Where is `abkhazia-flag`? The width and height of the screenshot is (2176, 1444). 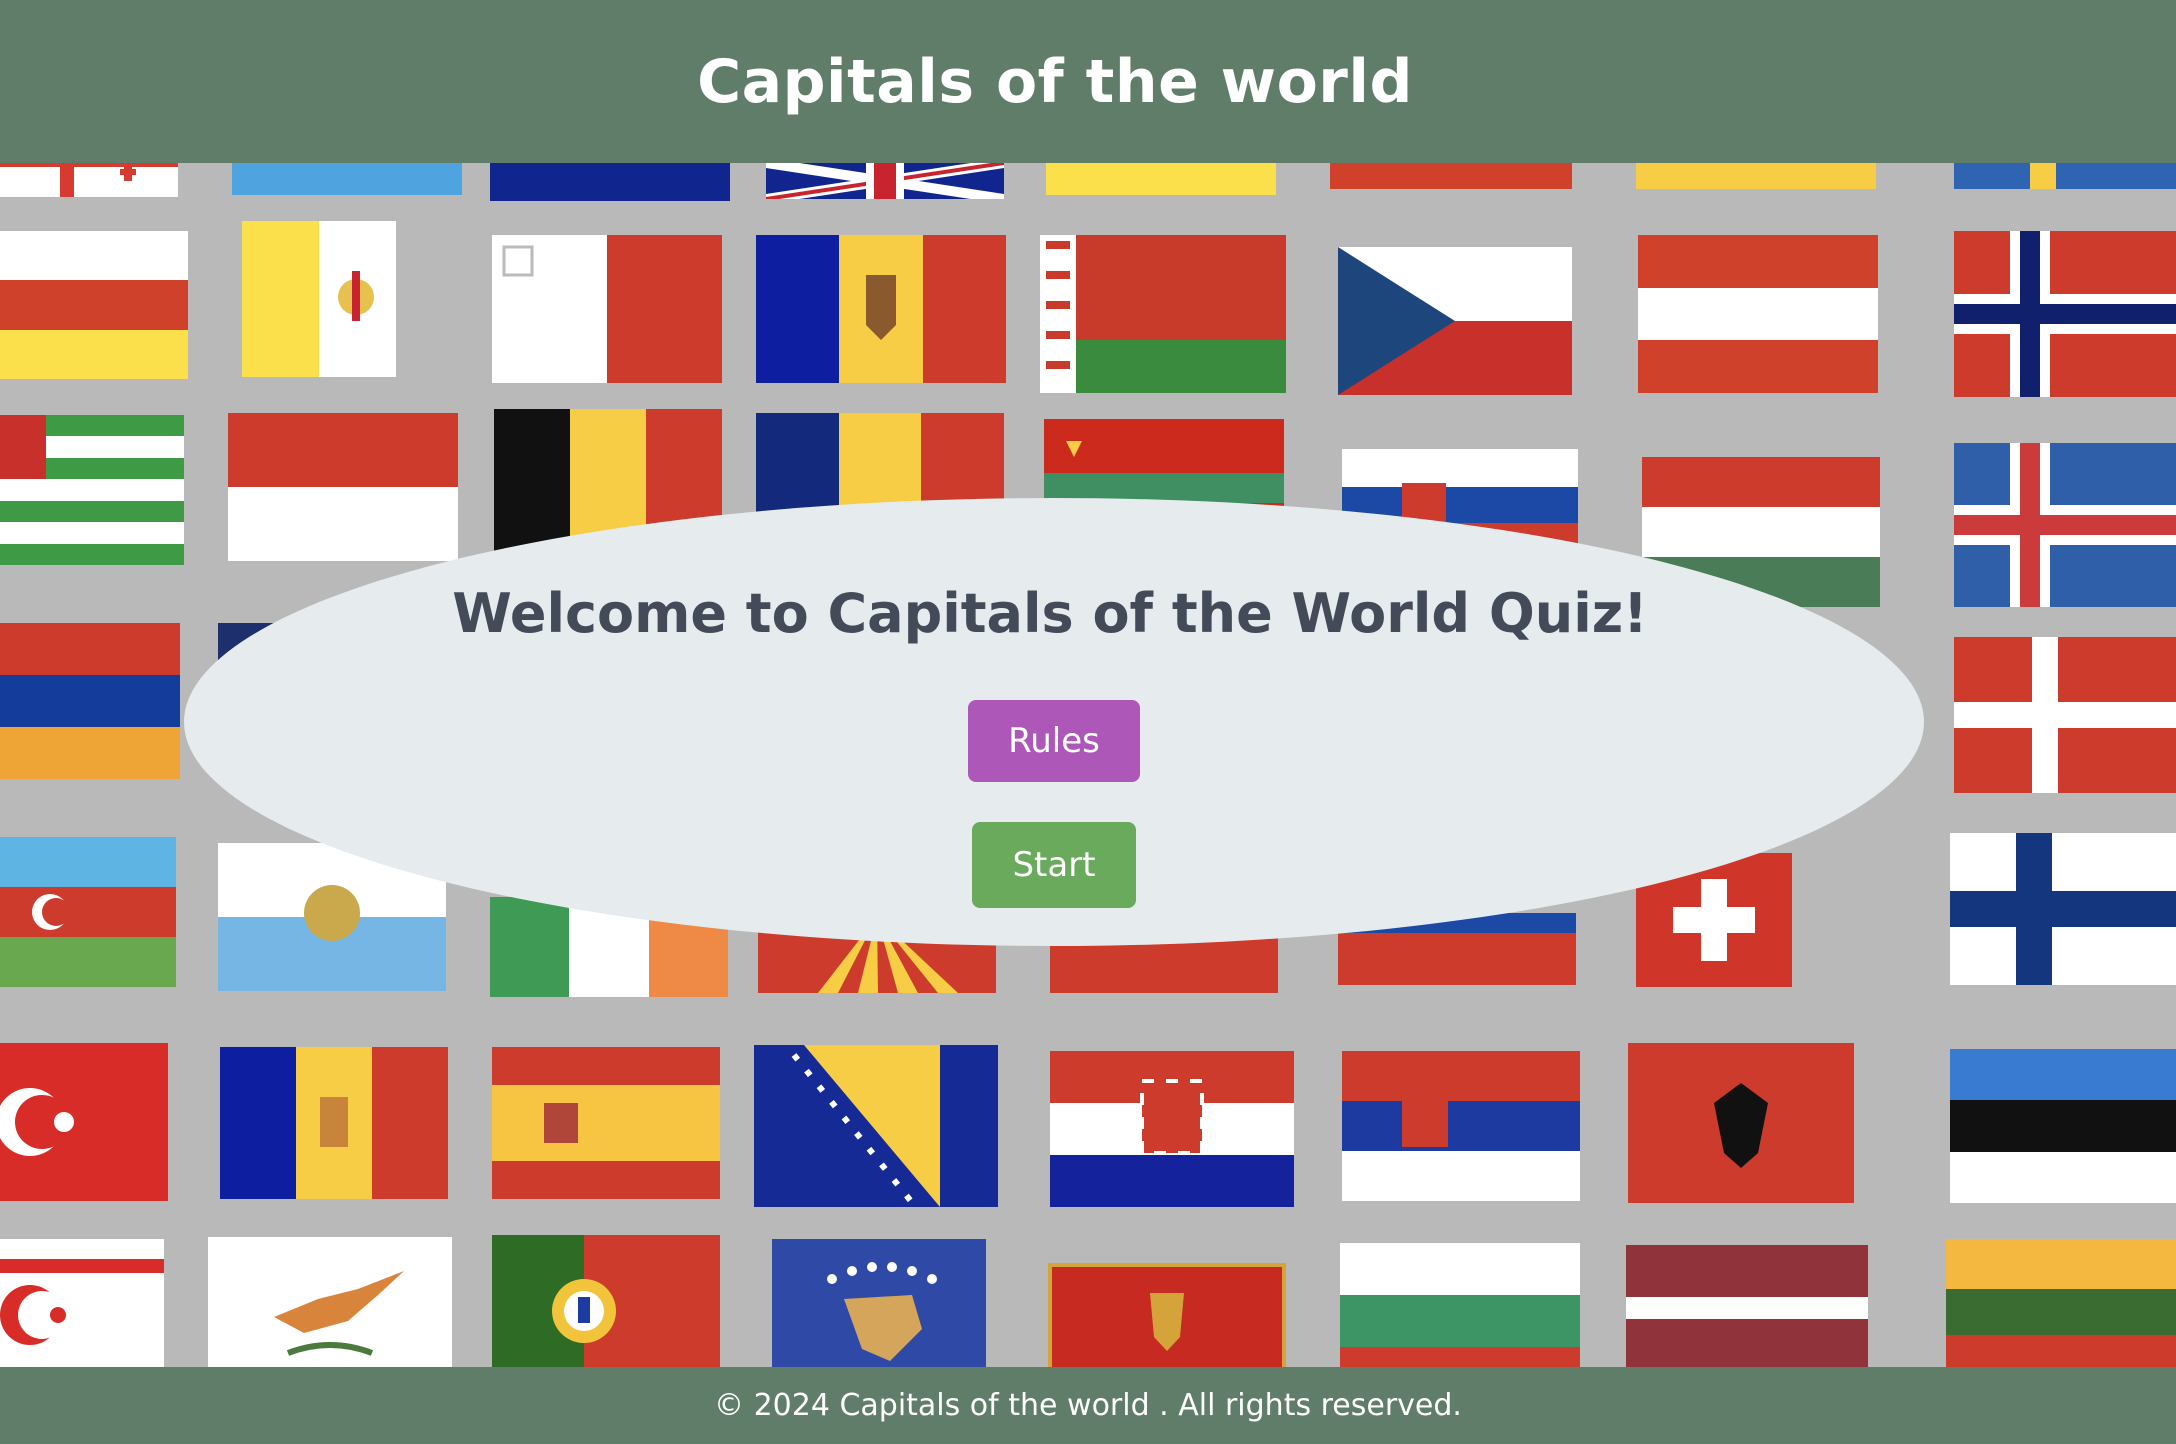 abkhazia-flag is located at coordinates (92, 490).